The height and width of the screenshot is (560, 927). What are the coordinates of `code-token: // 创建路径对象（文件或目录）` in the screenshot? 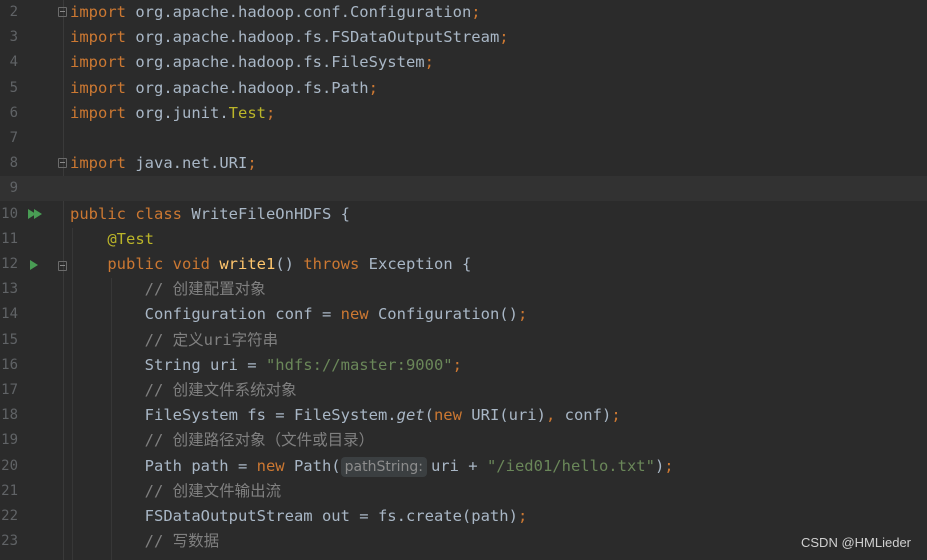 It's located at (259, 440).